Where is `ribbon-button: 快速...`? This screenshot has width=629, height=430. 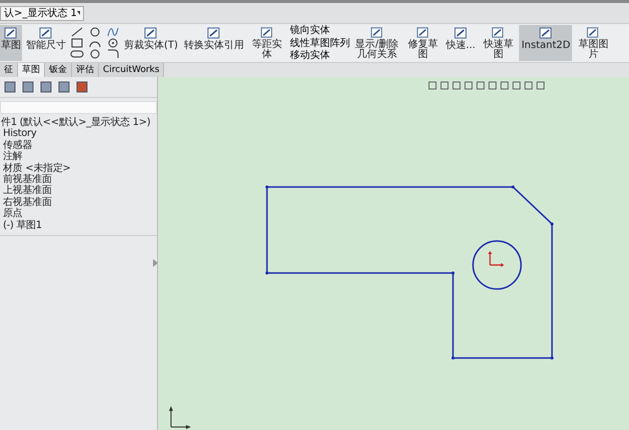 ribbon-button: 快速... is located at coordinates (461, 43).